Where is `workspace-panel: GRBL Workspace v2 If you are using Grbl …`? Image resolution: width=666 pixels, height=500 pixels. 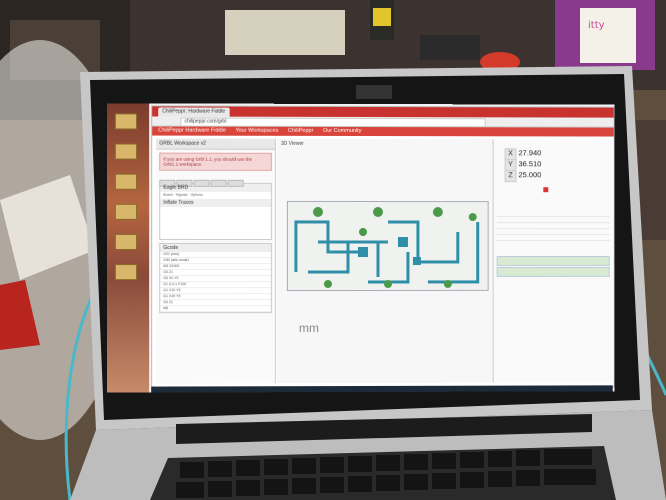
workspace-panel: GRBL Workspace v2 If you are using Grbl … is located at coordinates (216, 261).